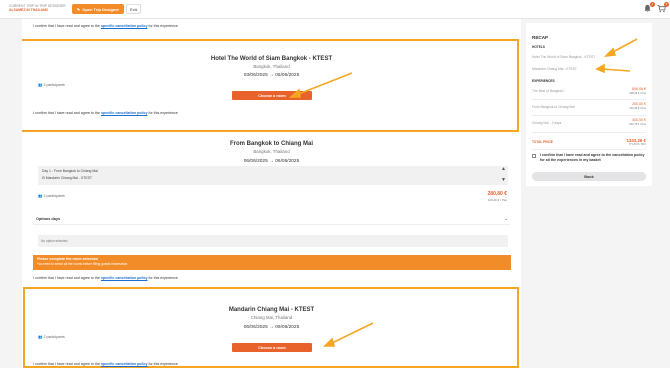  What do you see at coordinates (28, 10) in the screenshot?
I see `trip-destination: ALSAMEZ IN THAILAND` at bounding box center [28, 10].